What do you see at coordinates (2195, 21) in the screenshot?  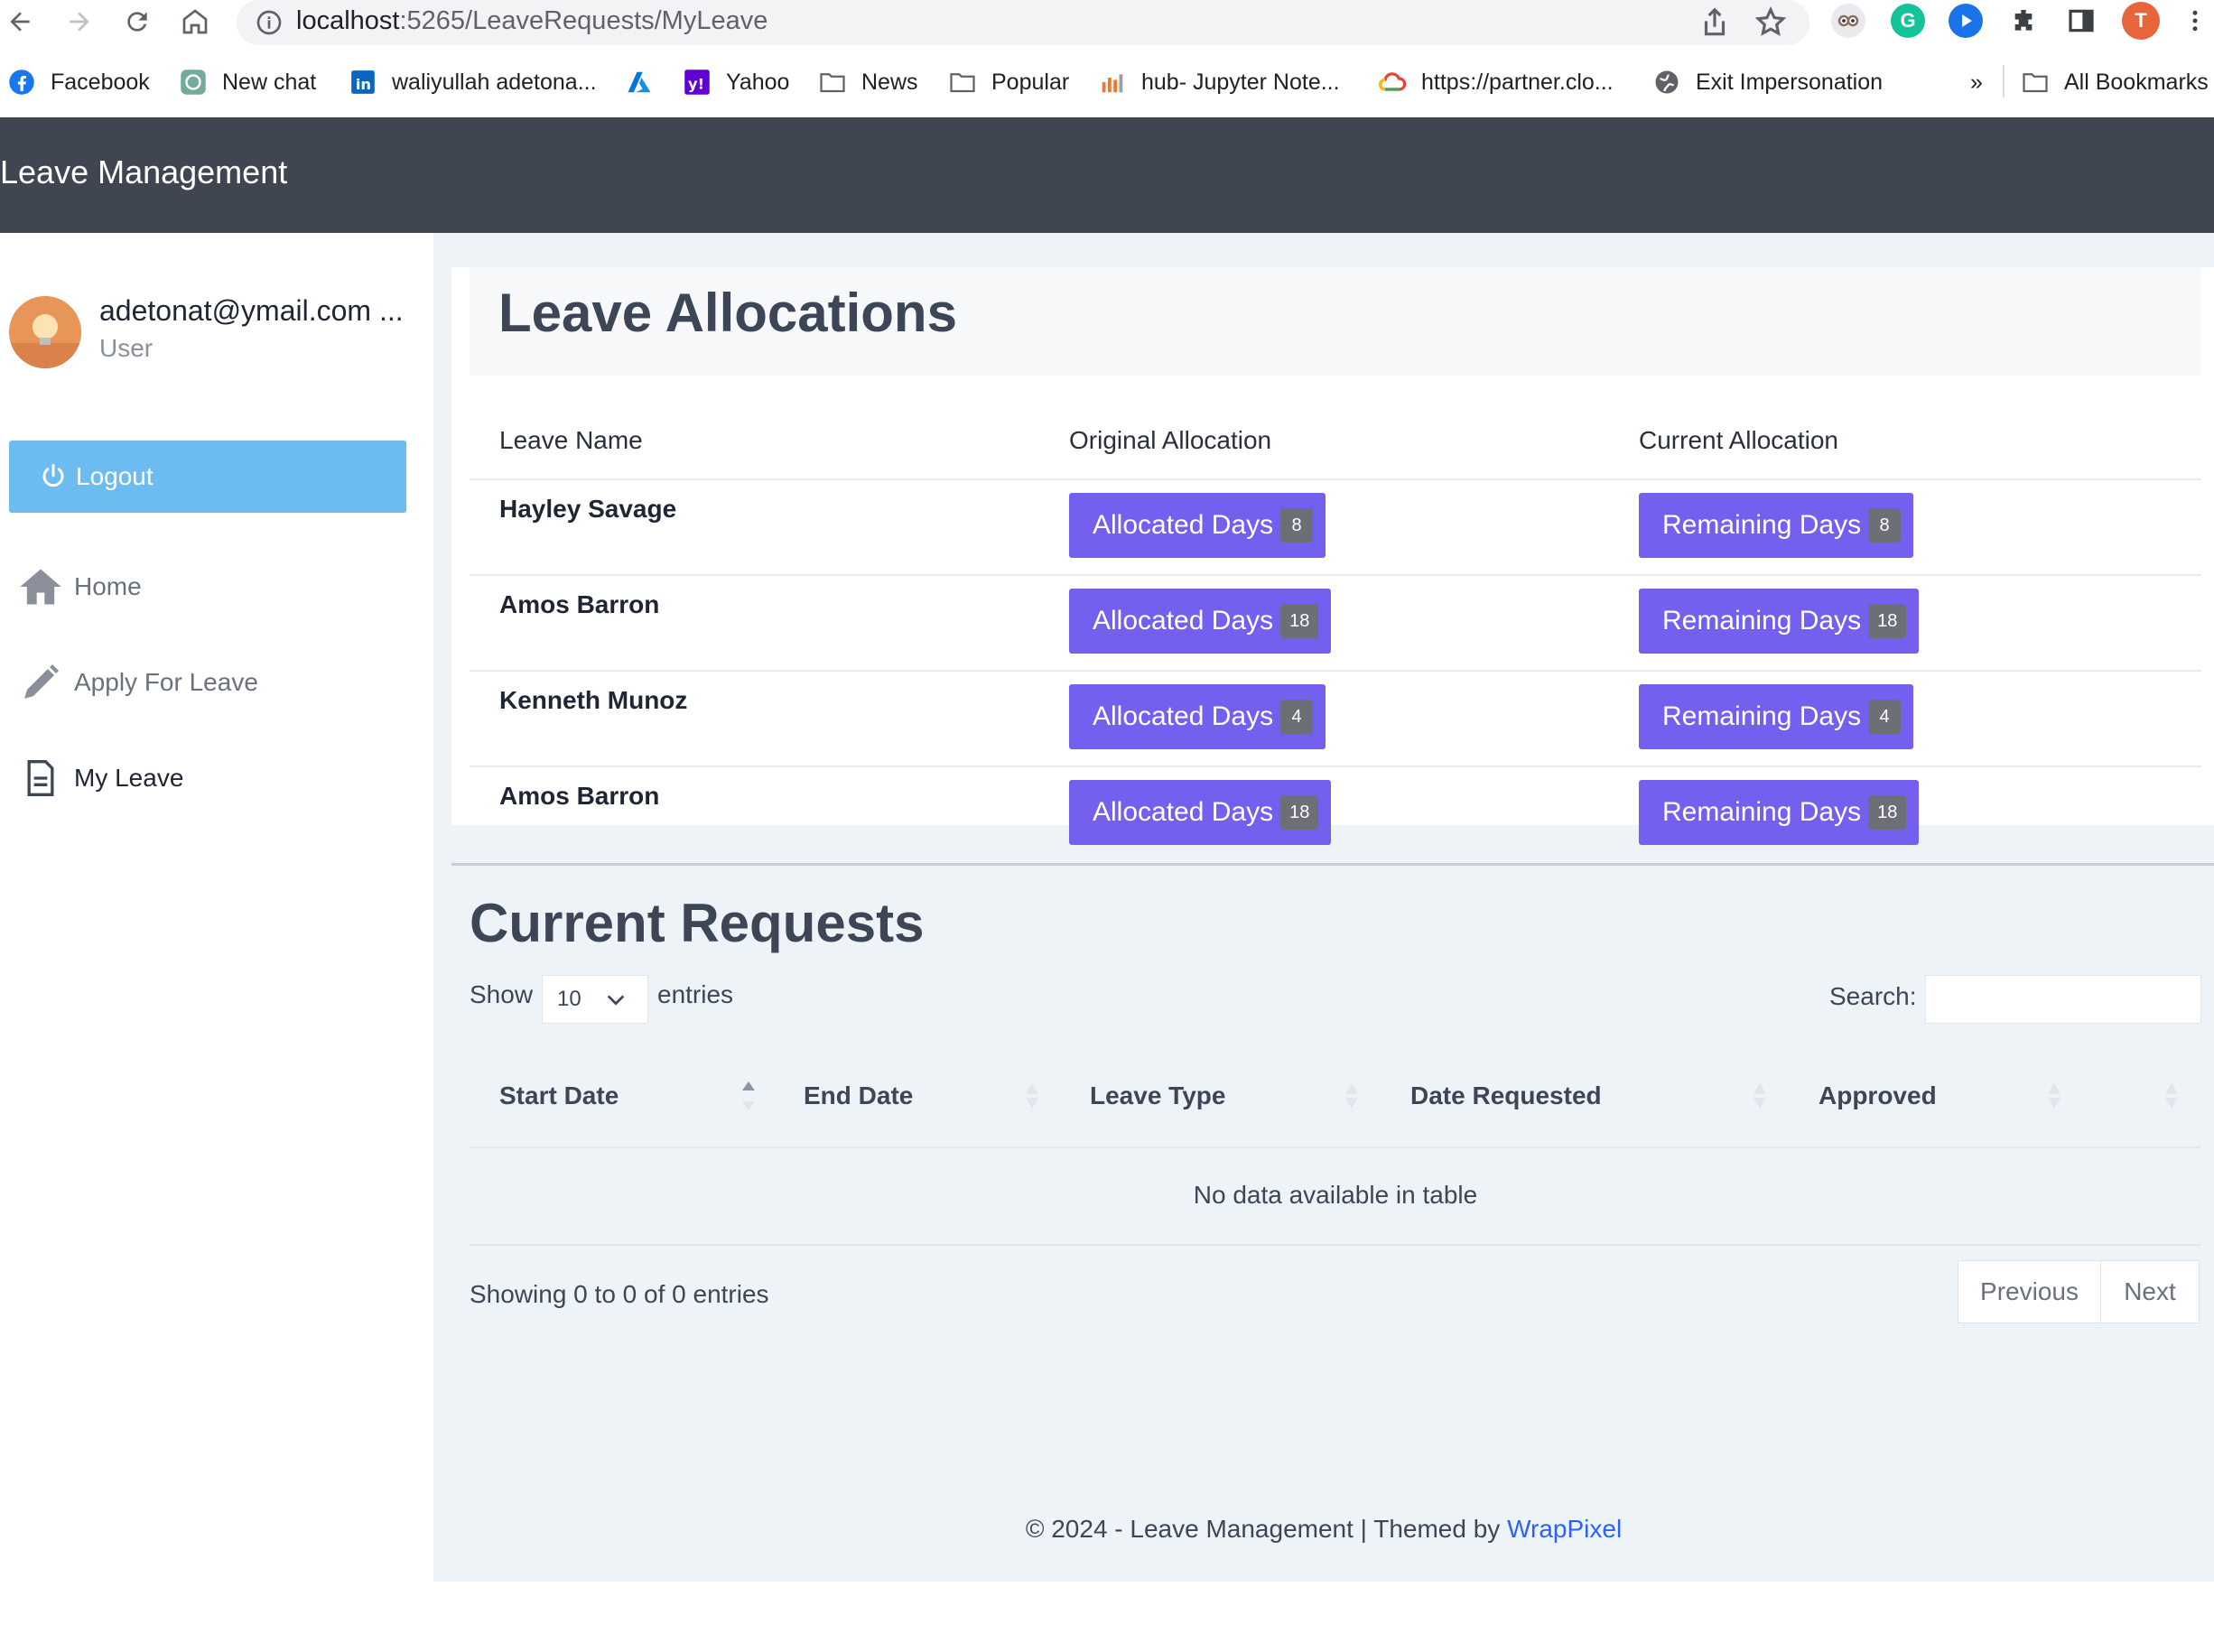 I see `browser-menu-icon` at bounding box center [2195, 21].